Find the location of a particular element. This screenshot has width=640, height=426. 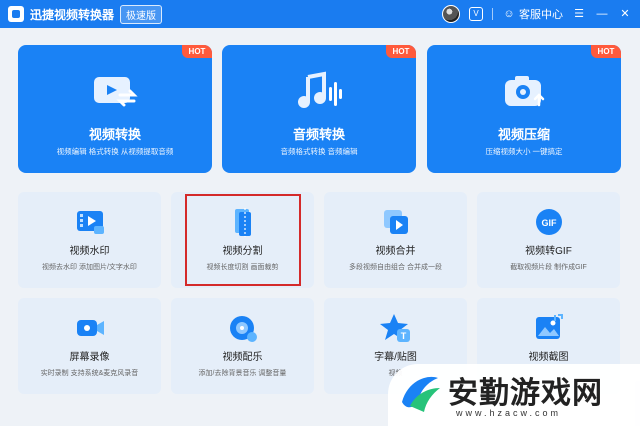

highlight-box is located at coordinates (243, 240).